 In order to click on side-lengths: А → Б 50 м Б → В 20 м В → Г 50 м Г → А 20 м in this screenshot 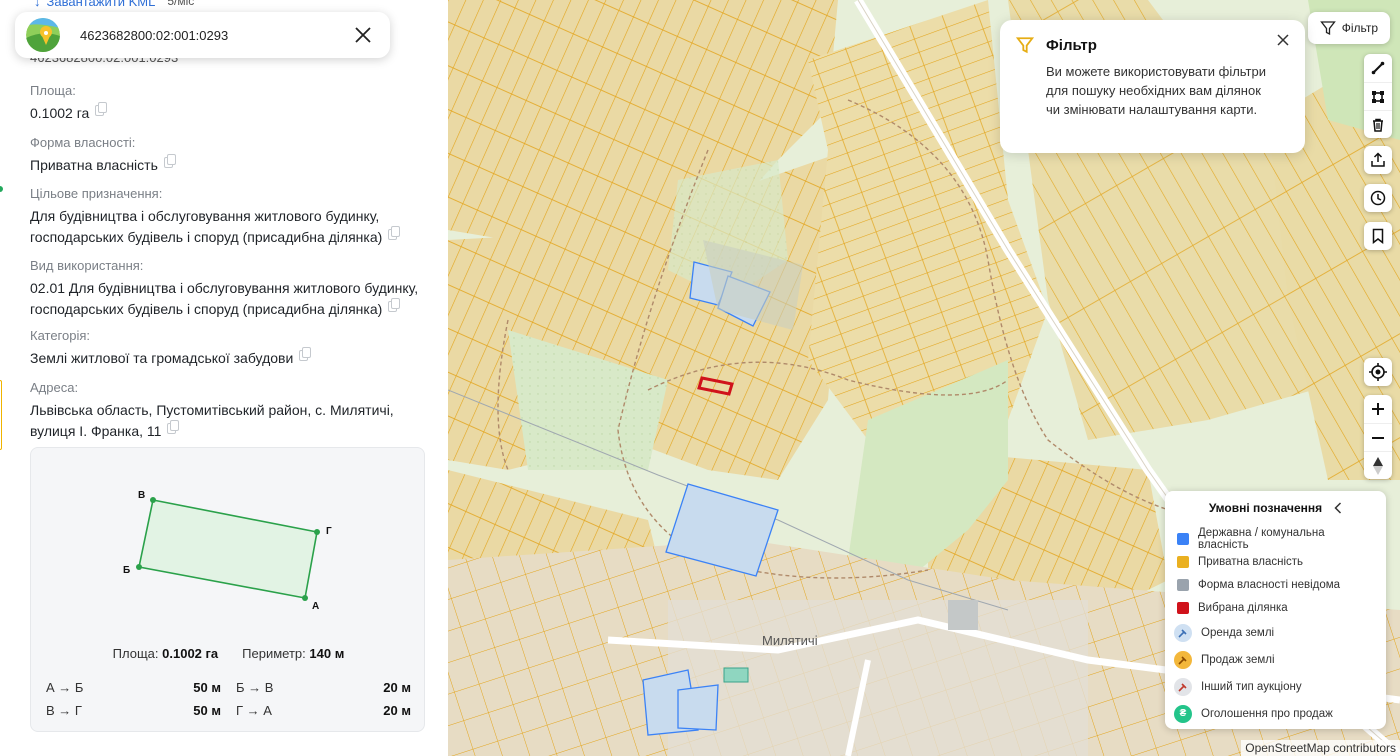, I will do `click(228, 699)`.